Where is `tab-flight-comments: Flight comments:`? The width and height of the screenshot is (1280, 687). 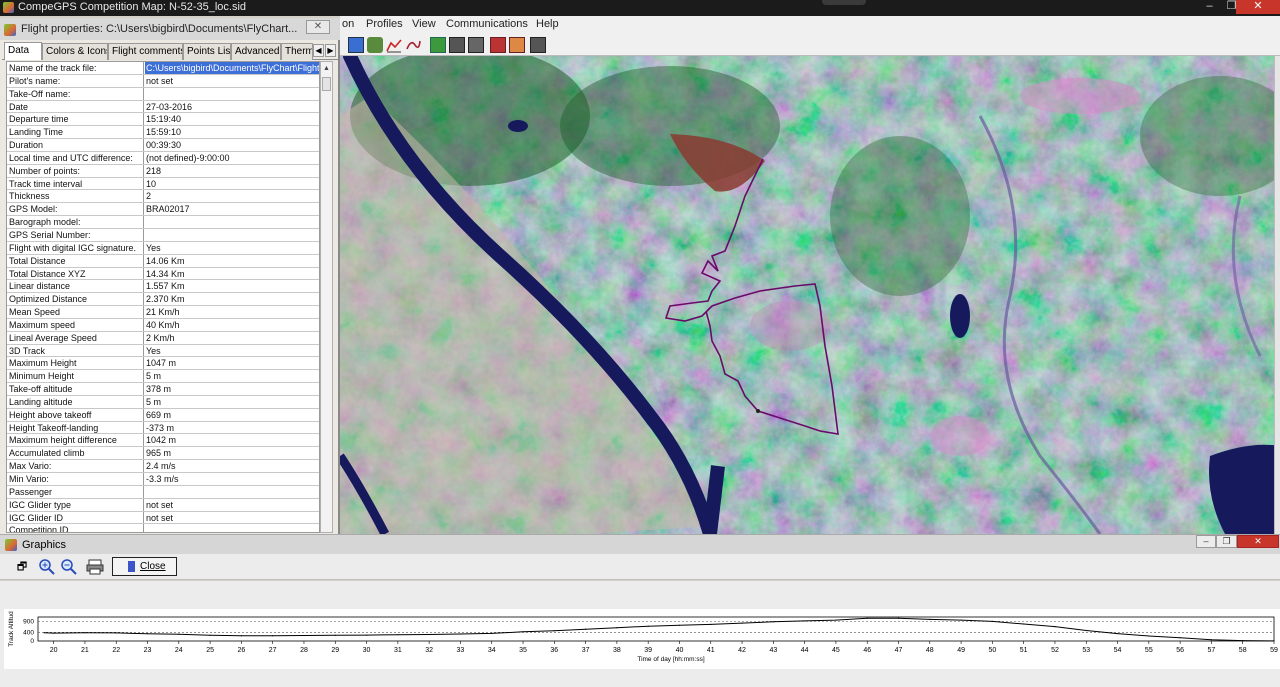
tab-flight-comments: Flight comments: is located at coordinates (145, 51).